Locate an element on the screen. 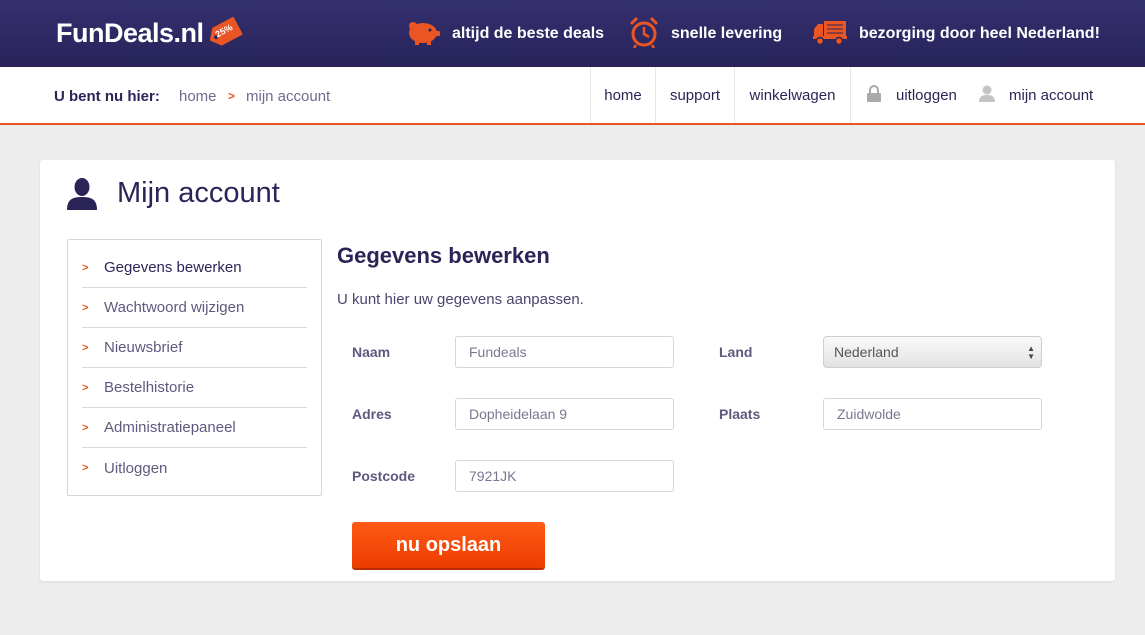 The image size is (1145, 635). menu-item-label: Administratiepaneel is located at coordinates (170, 427).